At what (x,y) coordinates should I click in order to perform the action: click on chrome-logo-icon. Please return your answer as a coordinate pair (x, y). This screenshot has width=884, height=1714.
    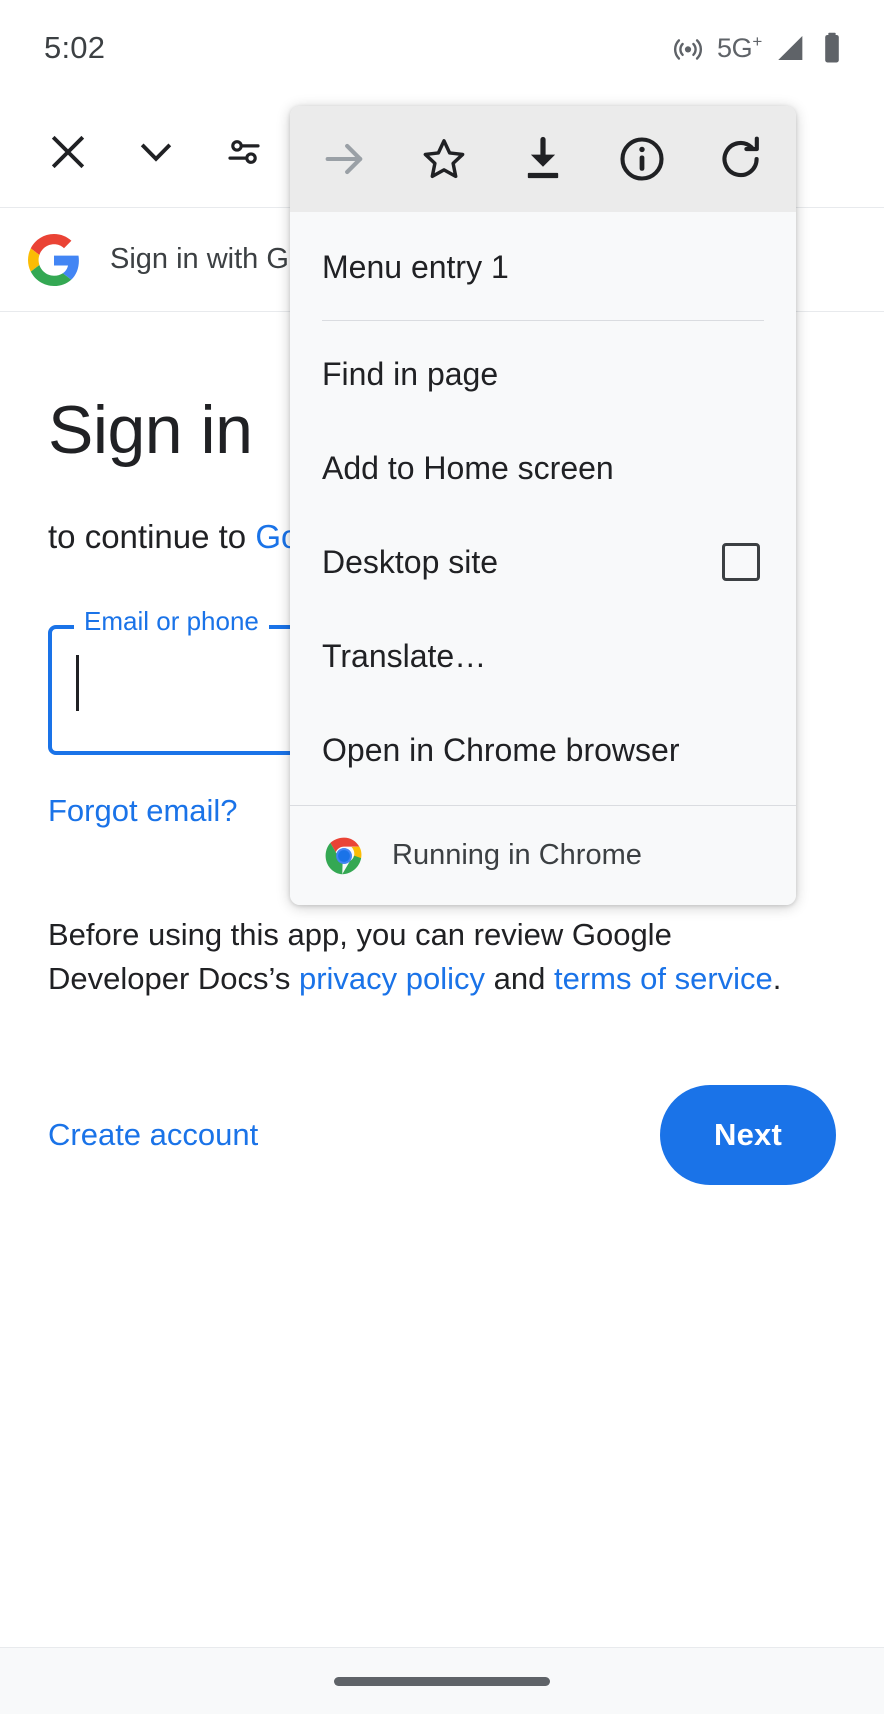
    Looking at the image, I should click on (344, 856).